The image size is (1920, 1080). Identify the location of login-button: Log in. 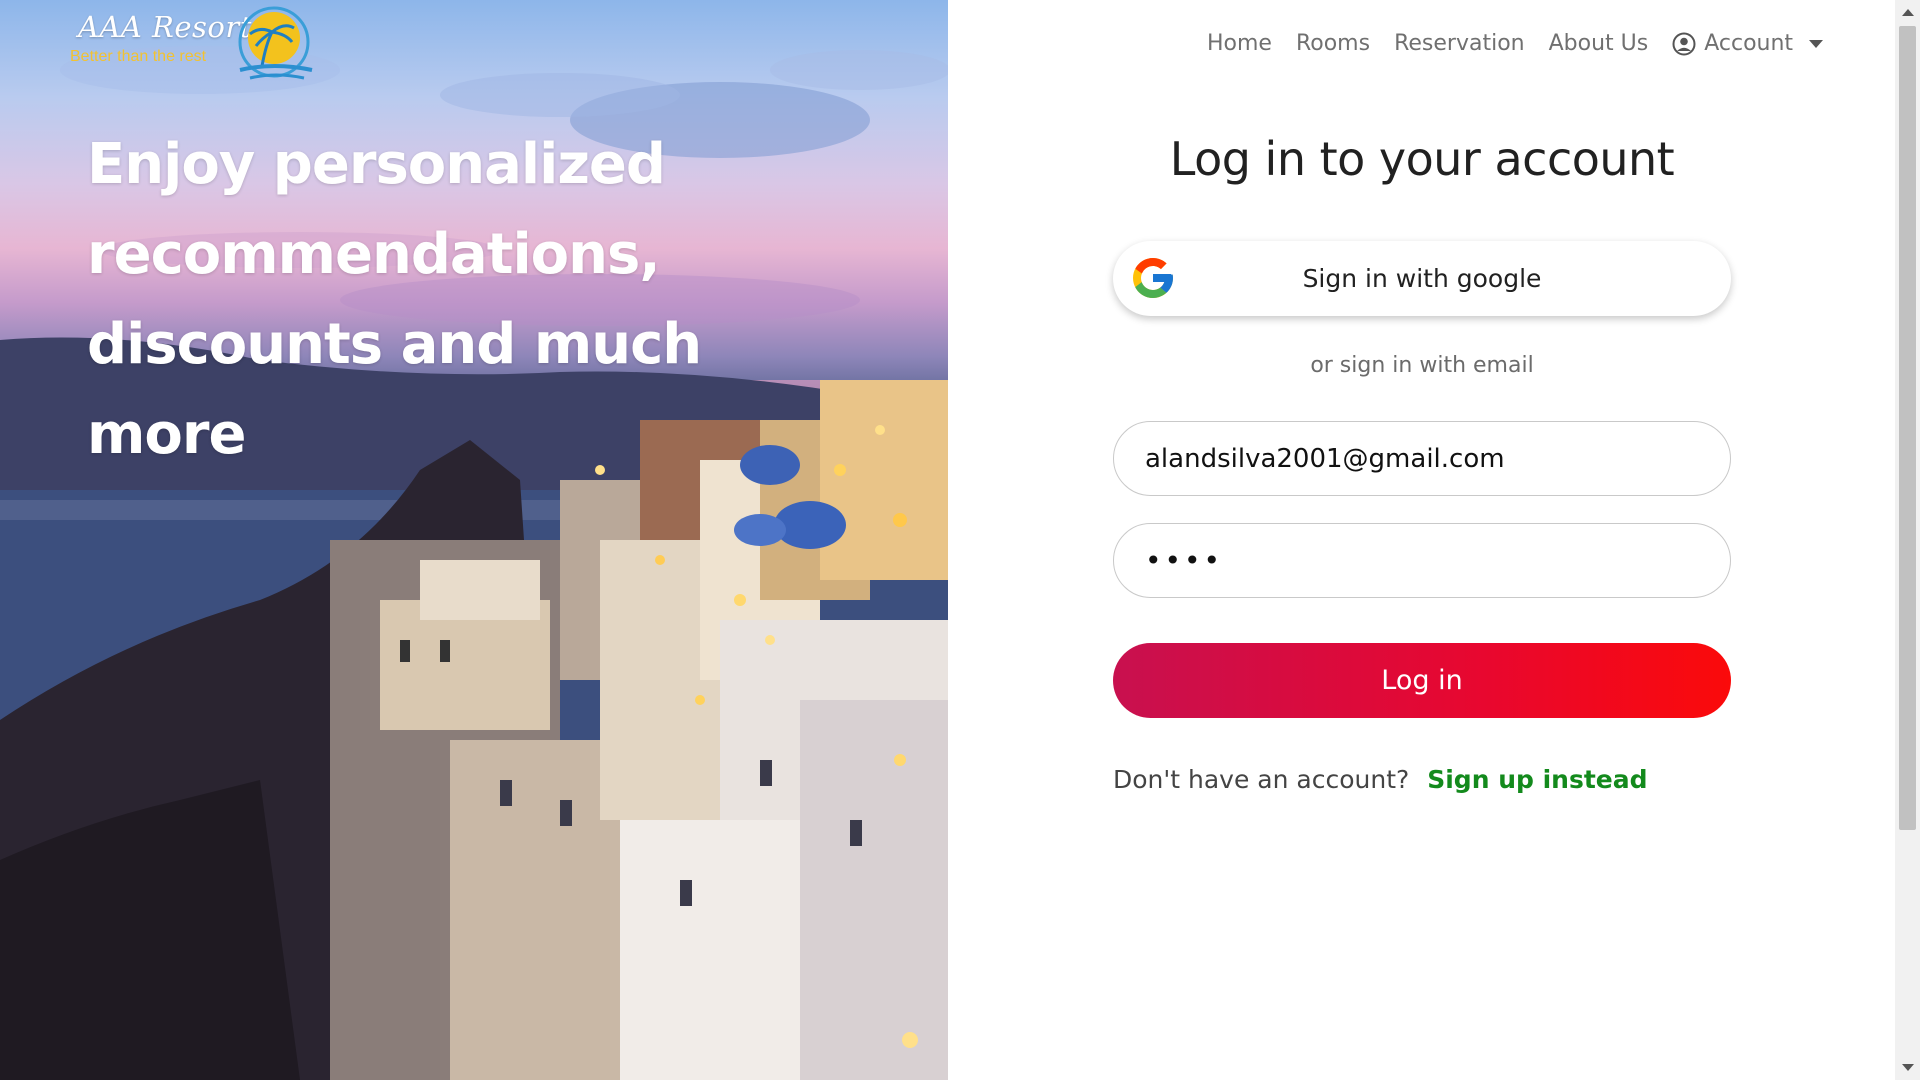
(1422, 680).